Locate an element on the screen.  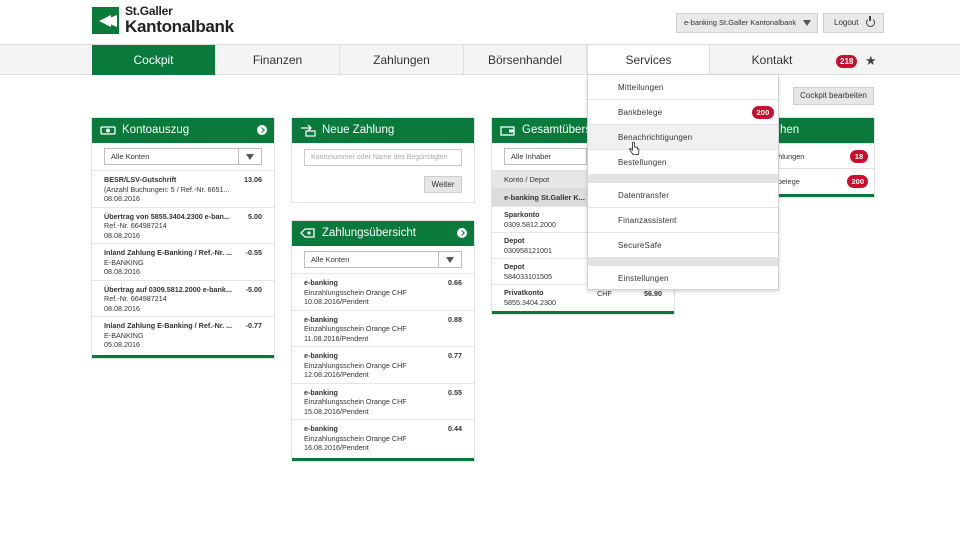
nav-boersenhandel: Börsenhandel is located at coordinates (525, 60).